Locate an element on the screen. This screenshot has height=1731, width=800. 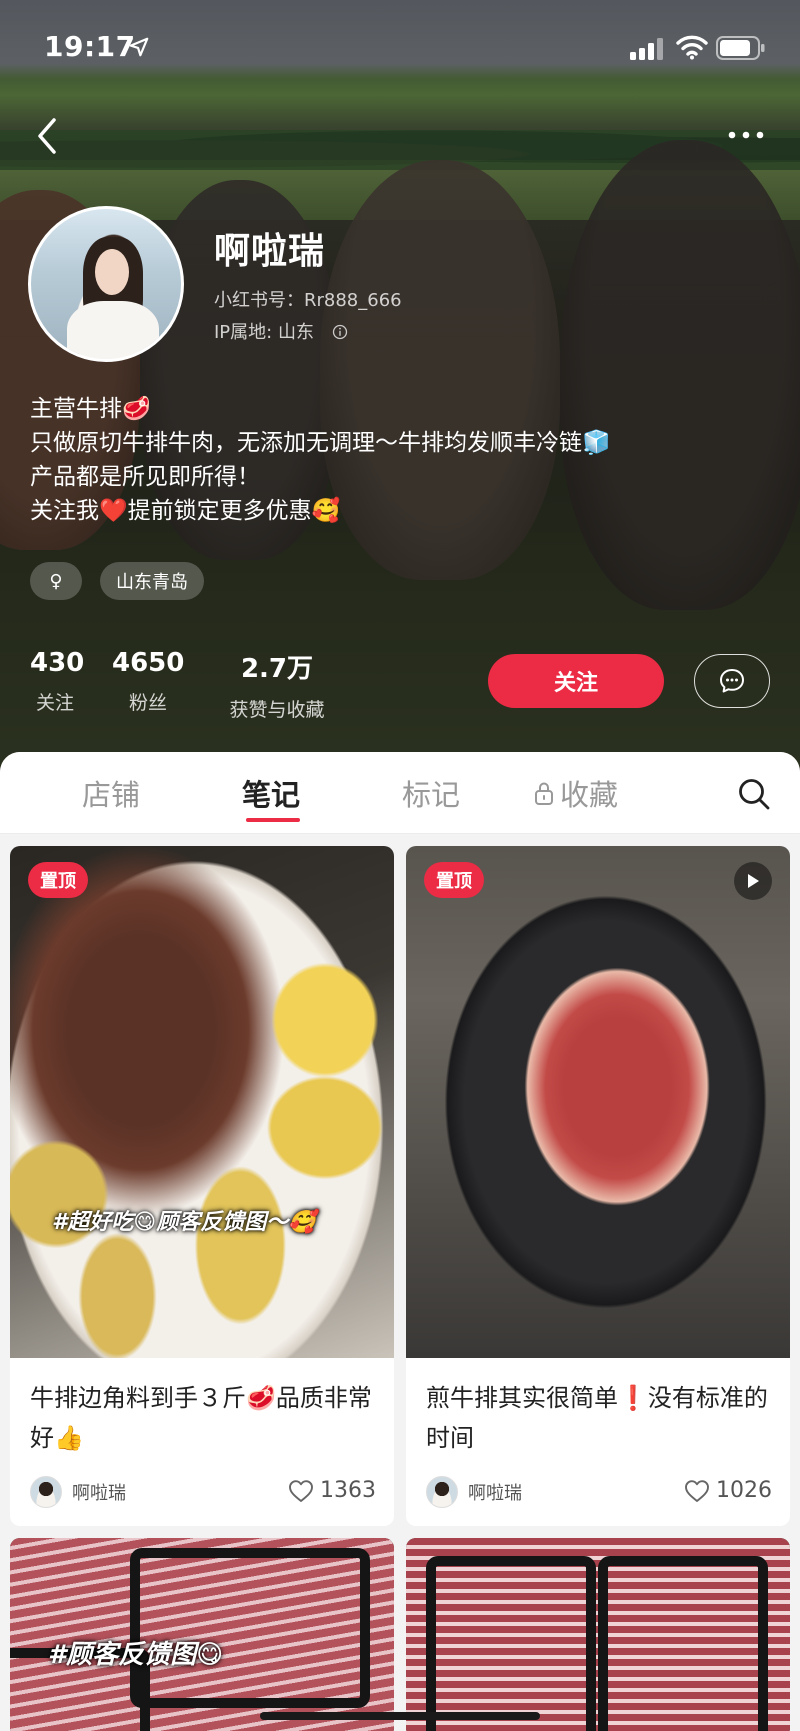
note-title: 煎牛排其实很简单❗️没有标准的时间 is located at coordinates (597, 1418).